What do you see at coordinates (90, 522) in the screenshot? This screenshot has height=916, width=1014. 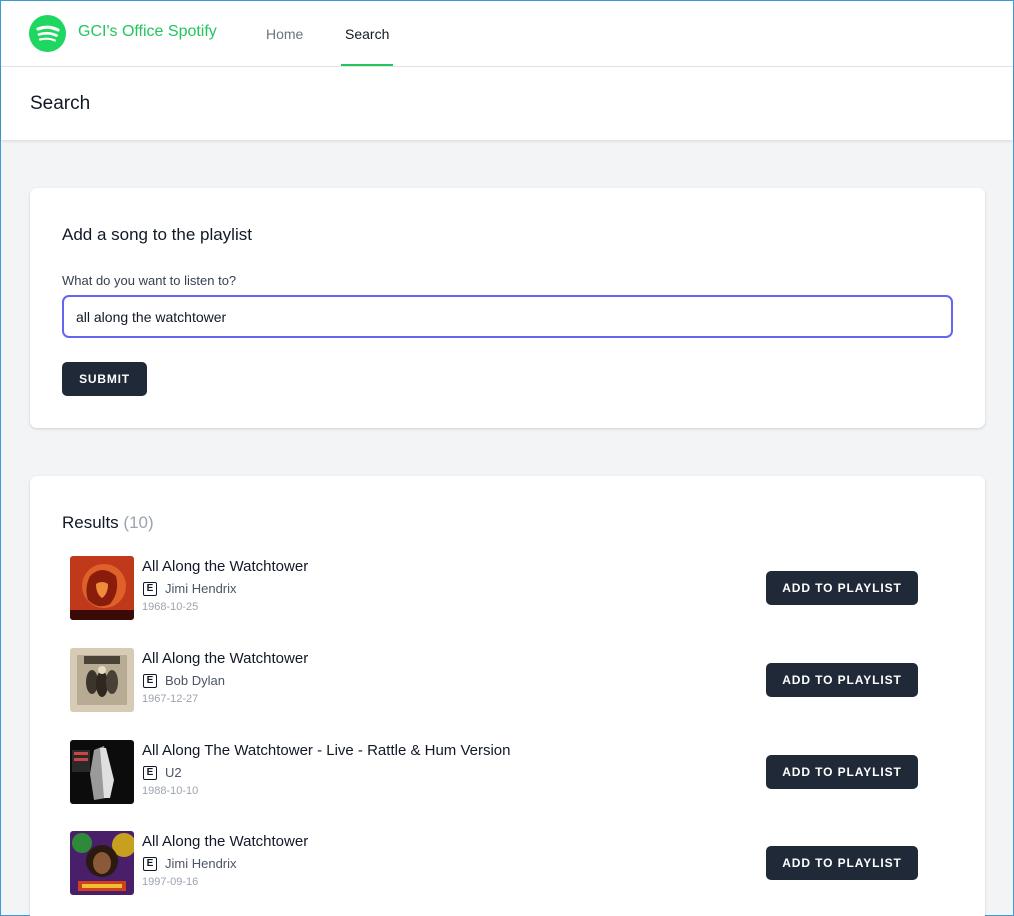 I see `results-title: Results` at bounding box center [90, 522].